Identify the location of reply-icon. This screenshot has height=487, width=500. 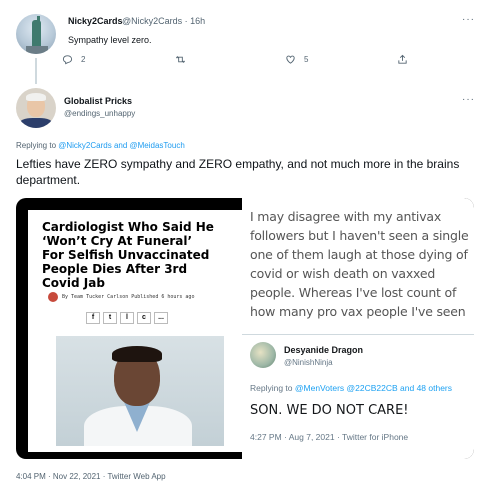
(67, 60).